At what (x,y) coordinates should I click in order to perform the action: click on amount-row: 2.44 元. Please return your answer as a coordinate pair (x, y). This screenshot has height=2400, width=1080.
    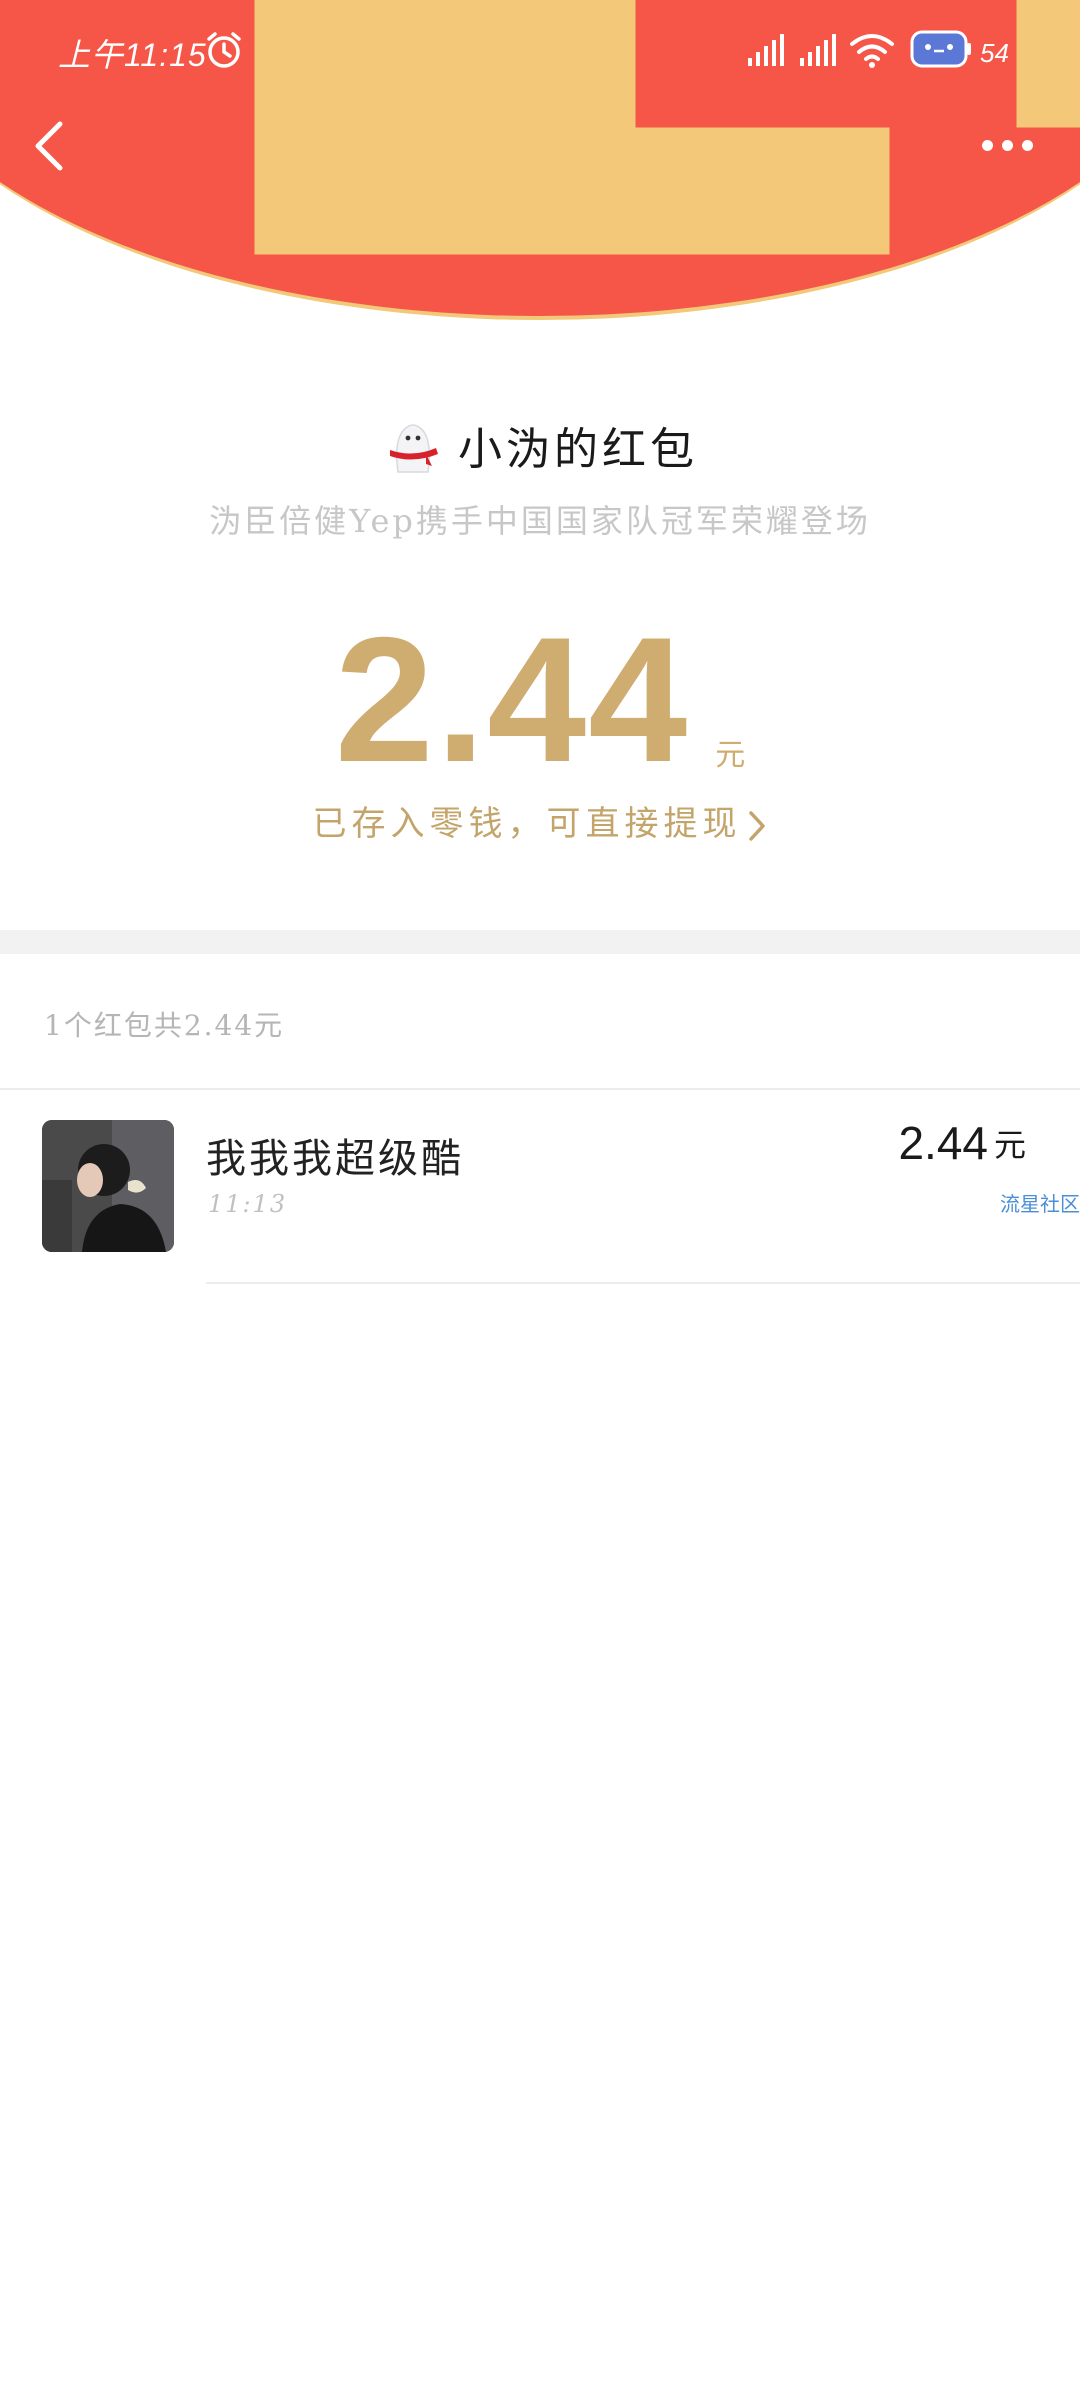
    Looking at the image, I should click on (540, 699).